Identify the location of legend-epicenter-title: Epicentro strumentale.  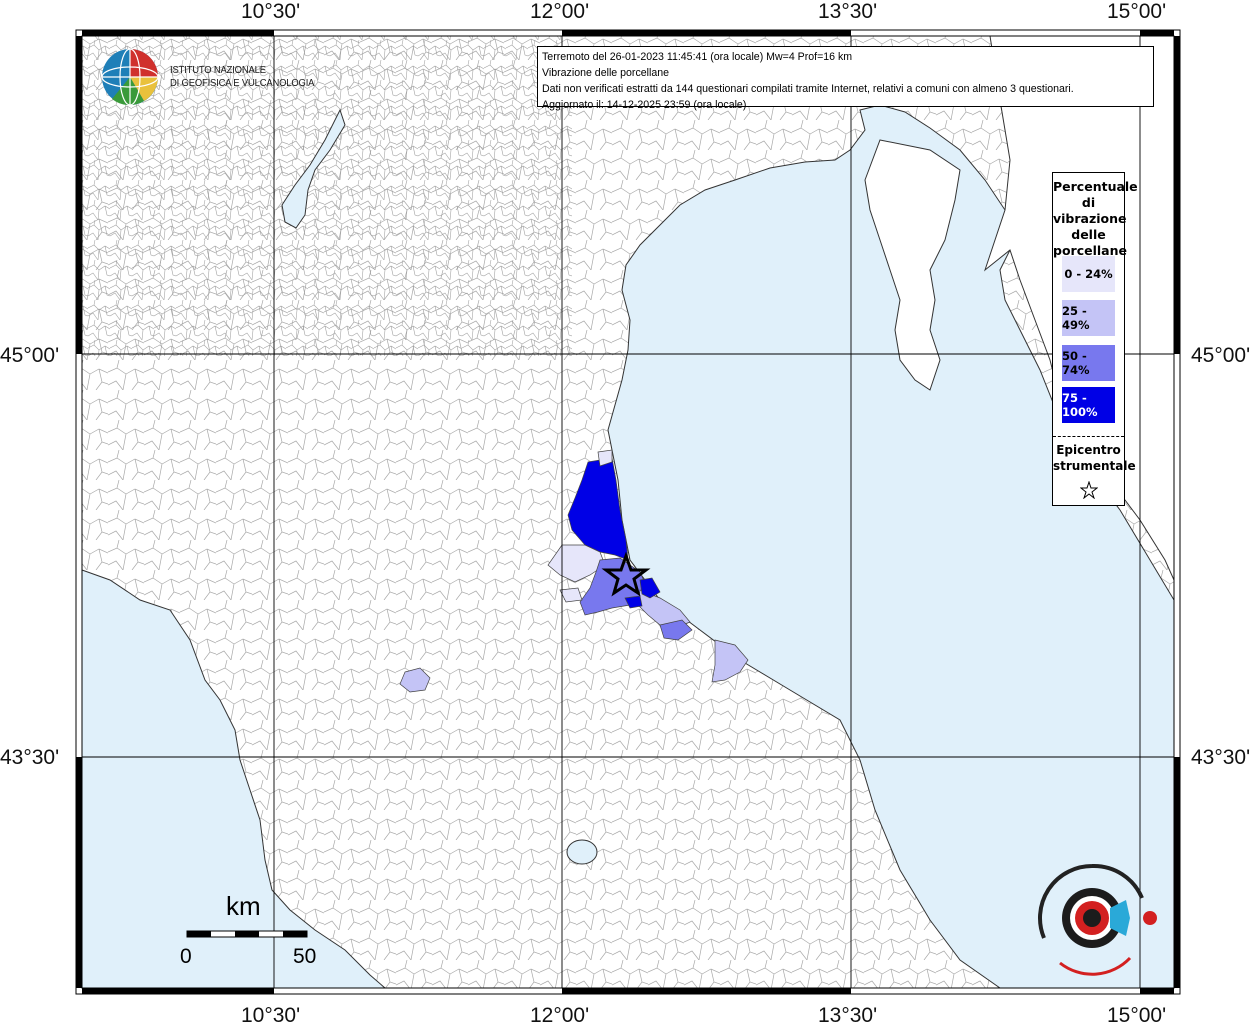
(1094, 458).